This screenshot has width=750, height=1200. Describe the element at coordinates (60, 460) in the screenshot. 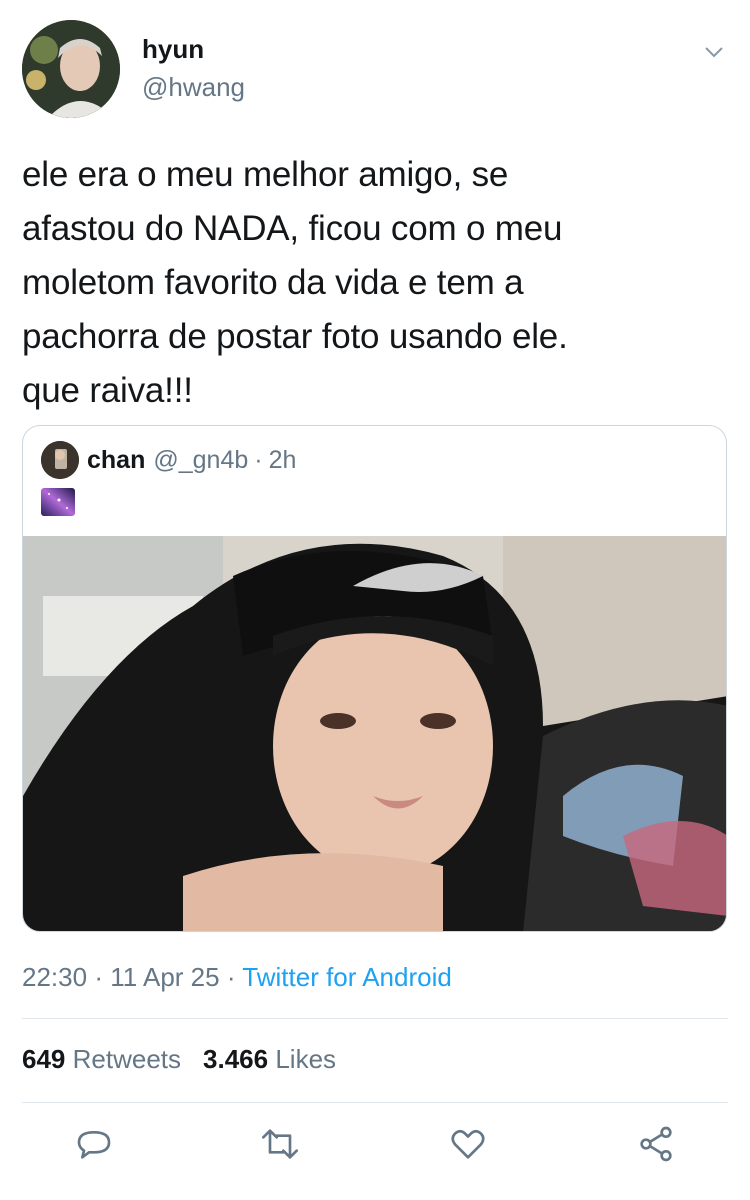

I see `quoted-avatar` at that location.